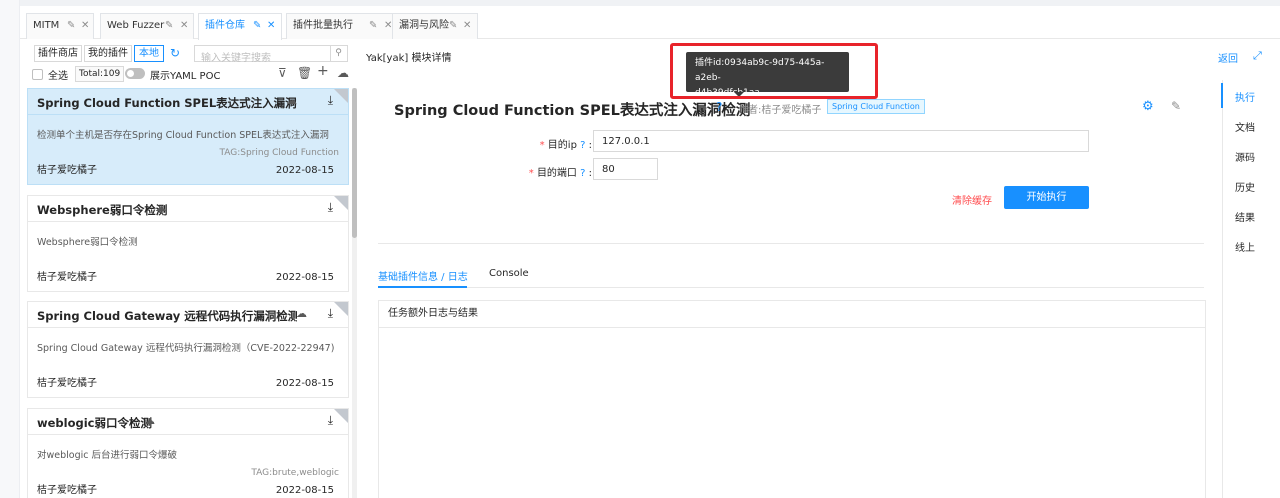  What do you see at coordinates (791, 275) in the screenshot?
I see `detail-tabs: 基础插件信息 / 日志 Console` at bounding box center [791, 275].